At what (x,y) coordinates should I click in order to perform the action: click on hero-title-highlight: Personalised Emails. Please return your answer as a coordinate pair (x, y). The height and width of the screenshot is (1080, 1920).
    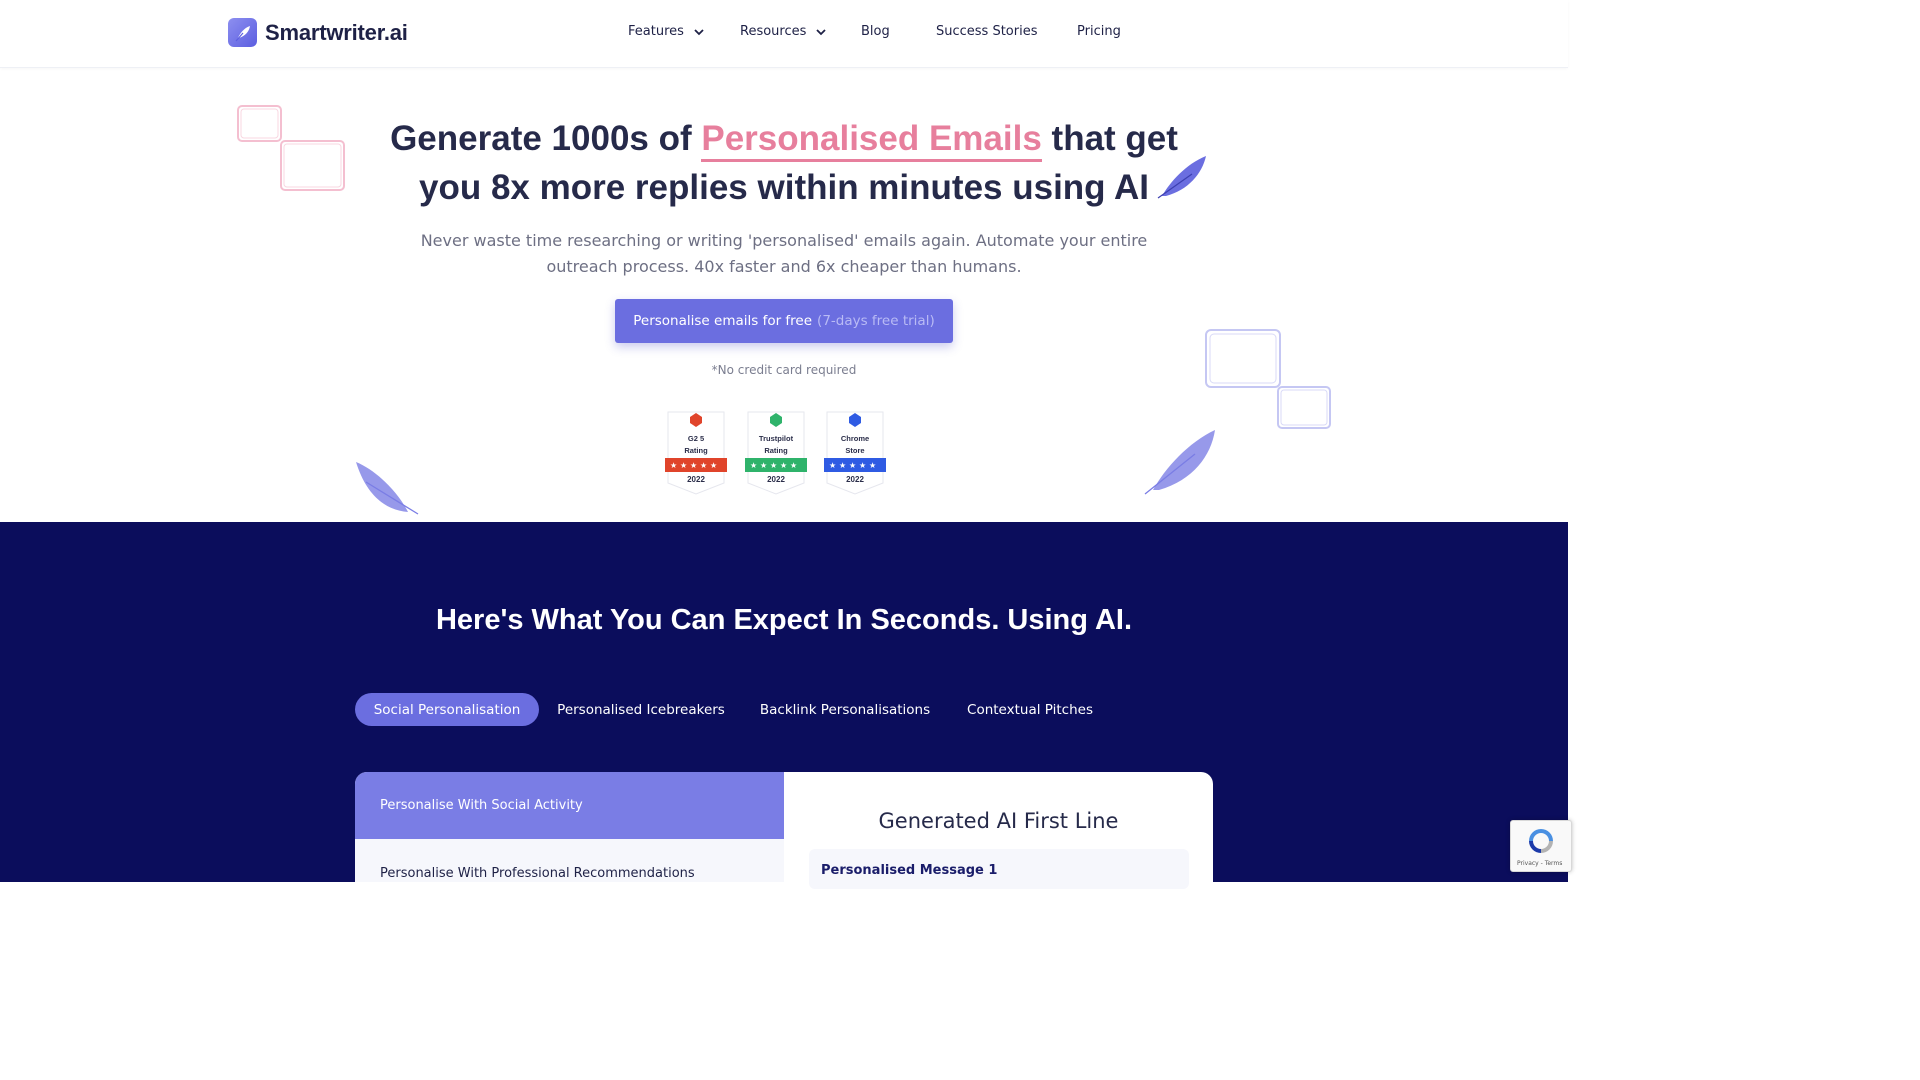
    Looking at the image, I should click on (871, 140).